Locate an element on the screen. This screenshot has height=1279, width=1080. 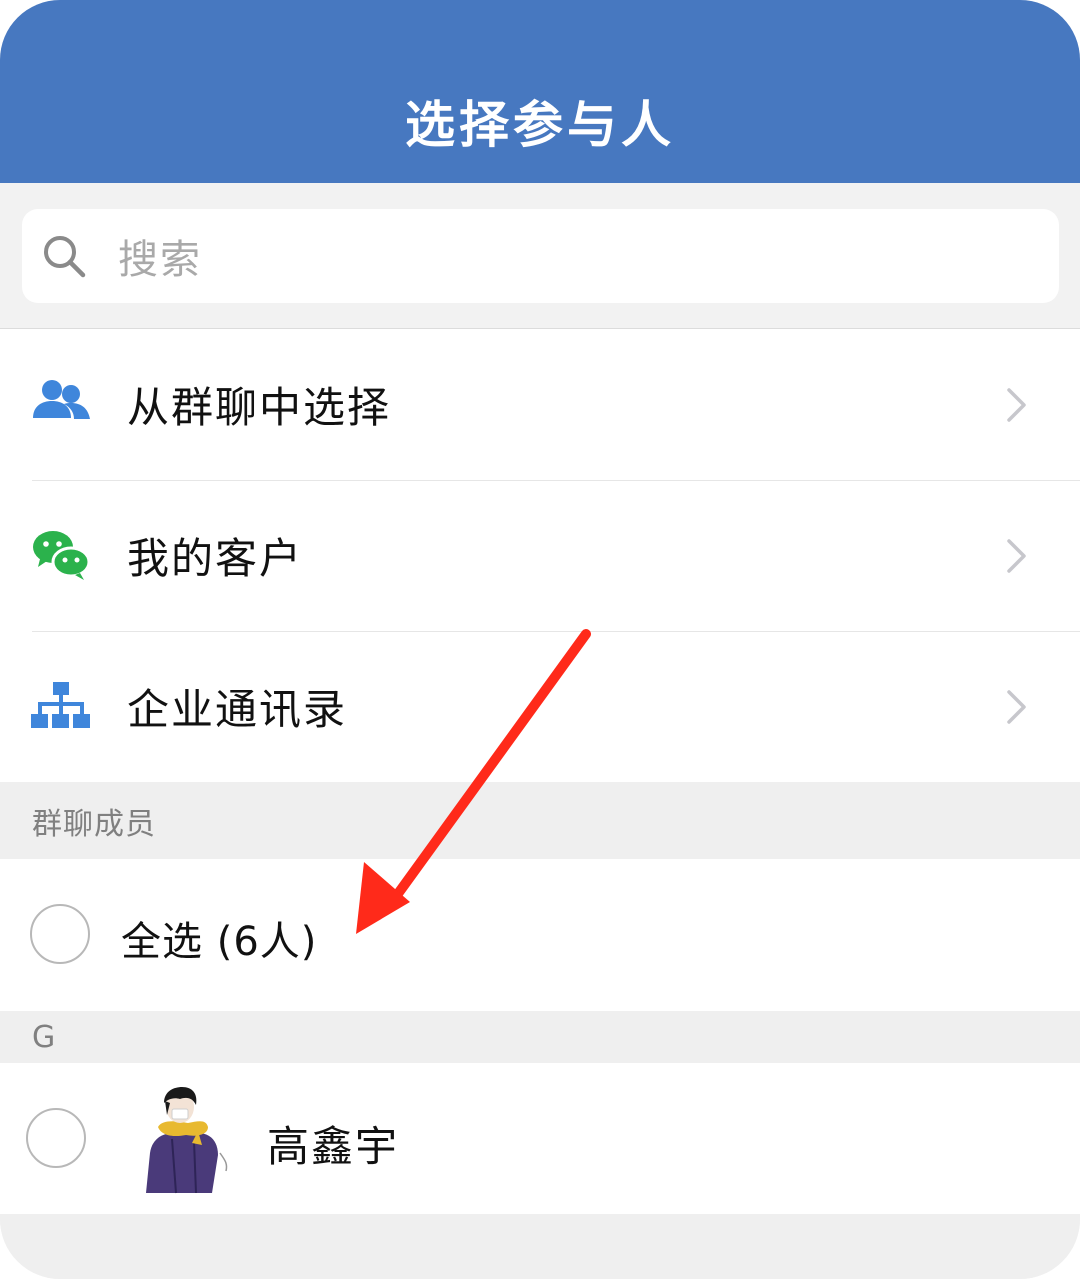
member-name: 高鑫宇 is located at coordinates (333, 1146).